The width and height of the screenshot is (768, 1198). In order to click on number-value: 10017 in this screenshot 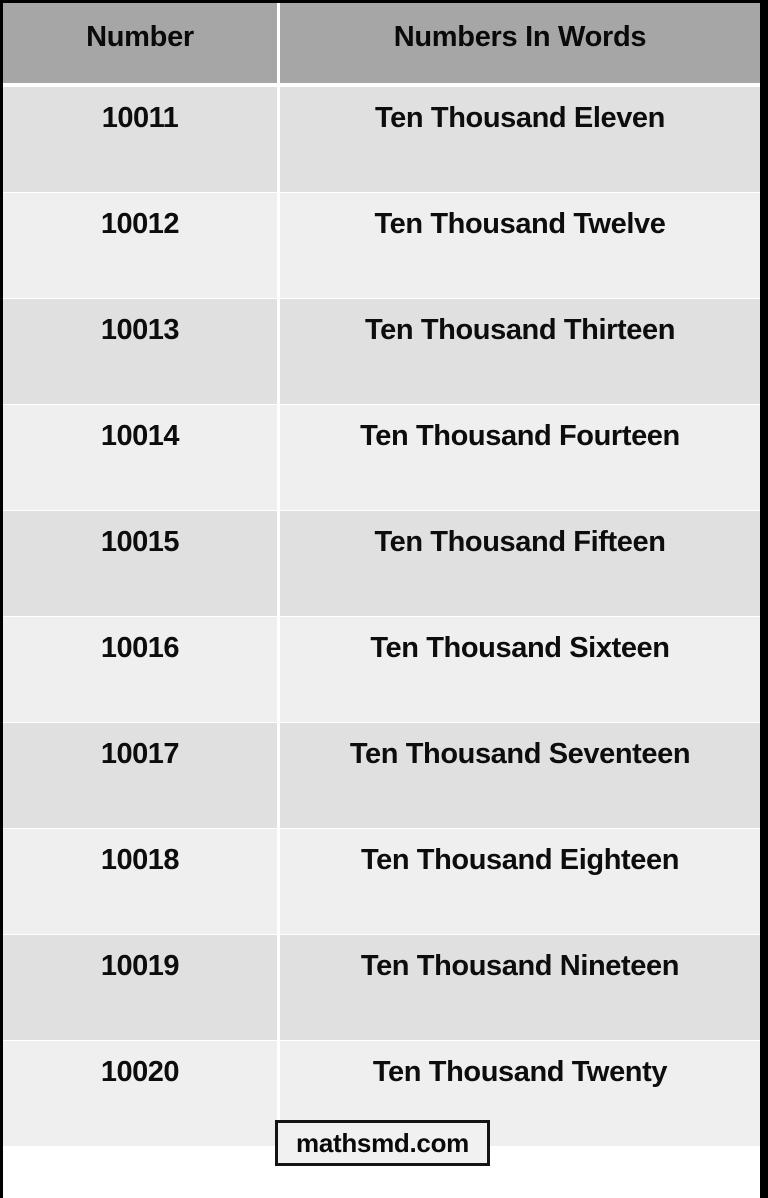, I will do `click(140, 754)`.